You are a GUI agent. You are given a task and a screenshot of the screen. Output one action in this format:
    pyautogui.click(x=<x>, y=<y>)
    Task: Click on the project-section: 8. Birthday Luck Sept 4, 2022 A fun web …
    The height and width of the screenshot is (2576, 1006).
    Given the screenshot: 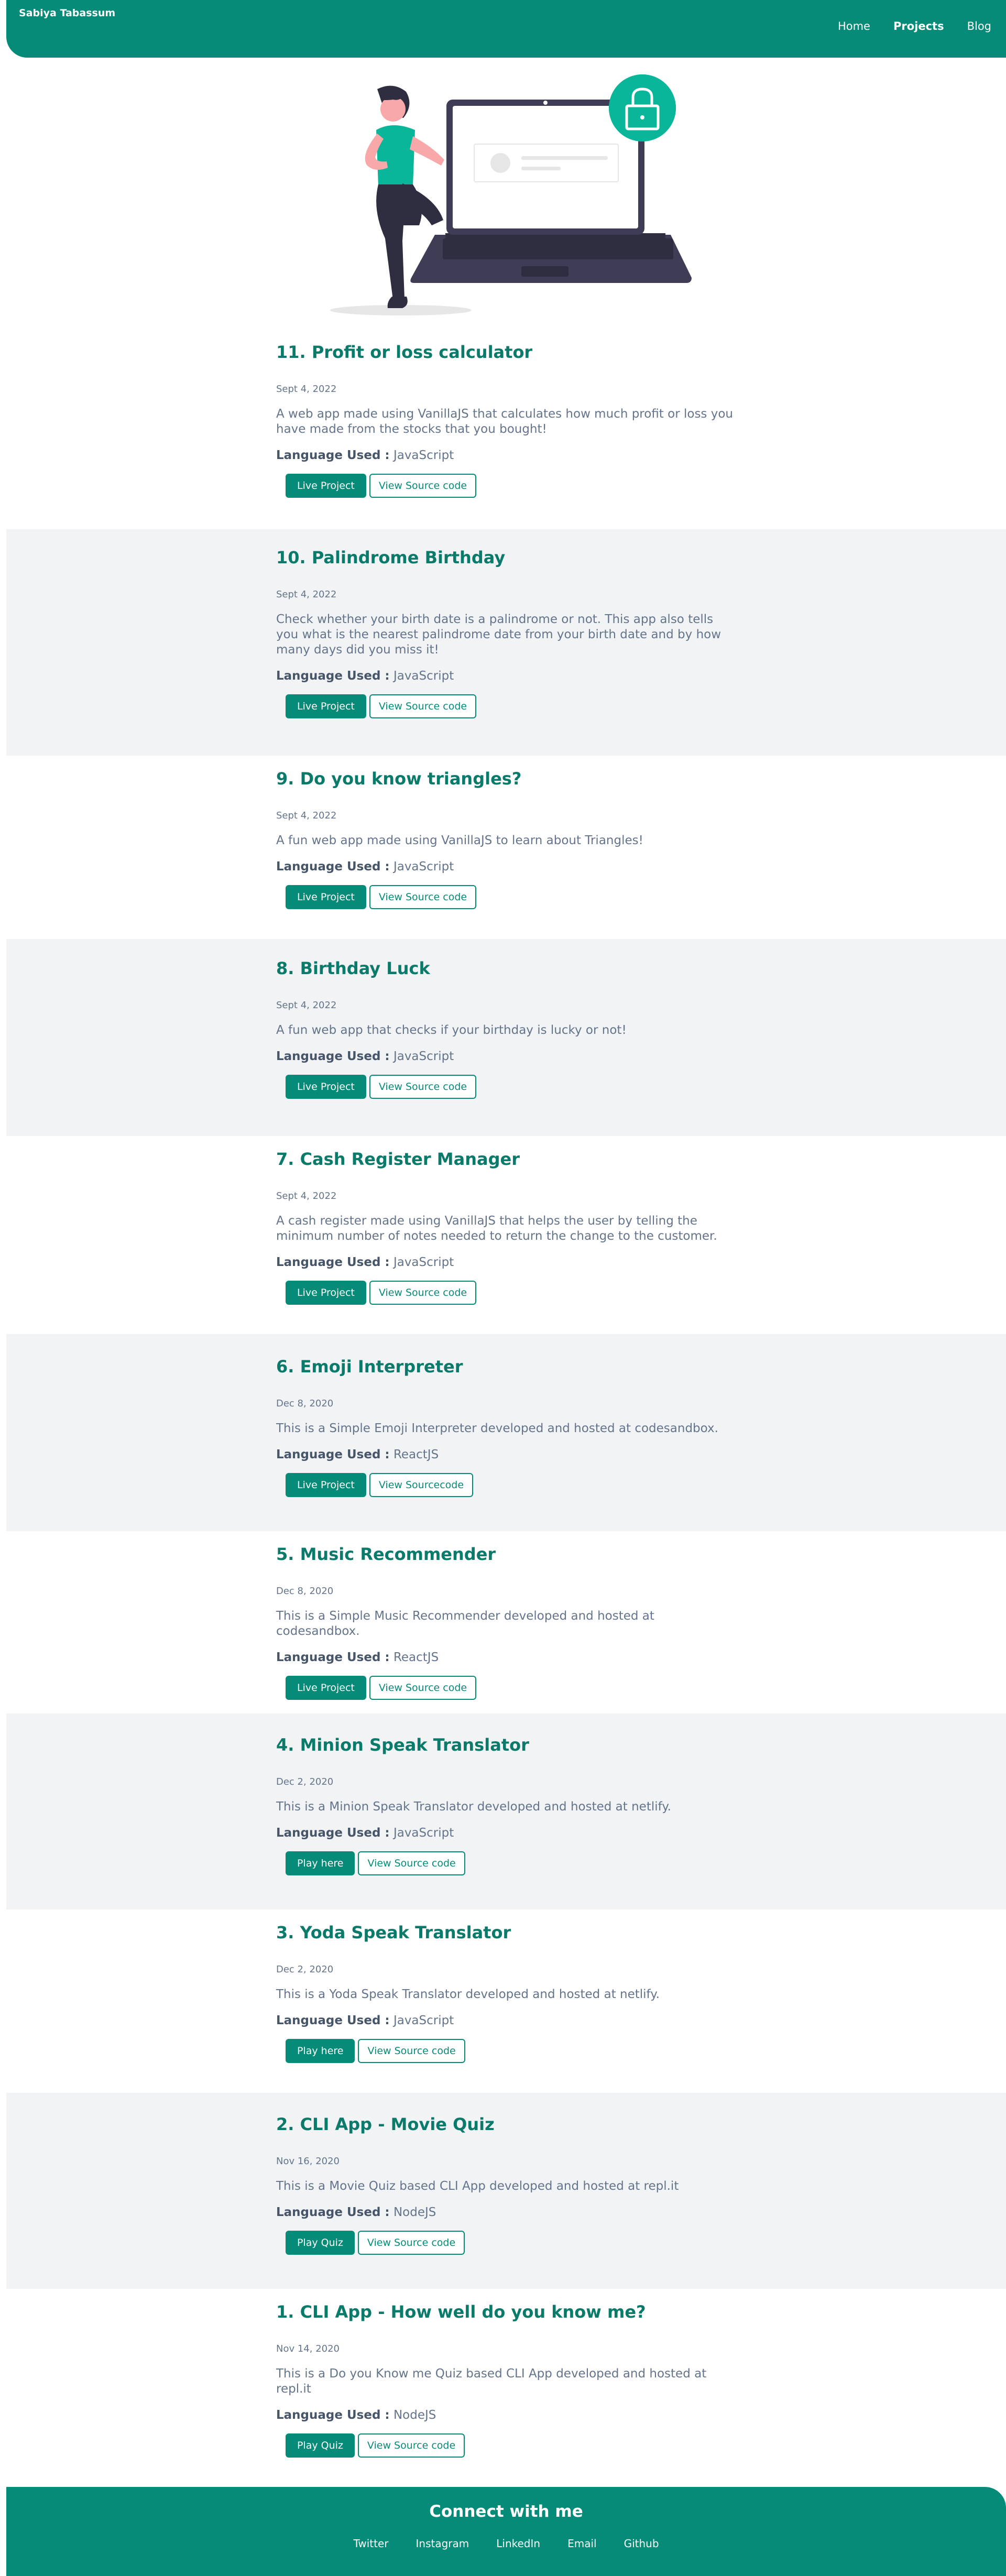 What is the action you would take?
    pyautogui.click(x=506, y=1037)
    